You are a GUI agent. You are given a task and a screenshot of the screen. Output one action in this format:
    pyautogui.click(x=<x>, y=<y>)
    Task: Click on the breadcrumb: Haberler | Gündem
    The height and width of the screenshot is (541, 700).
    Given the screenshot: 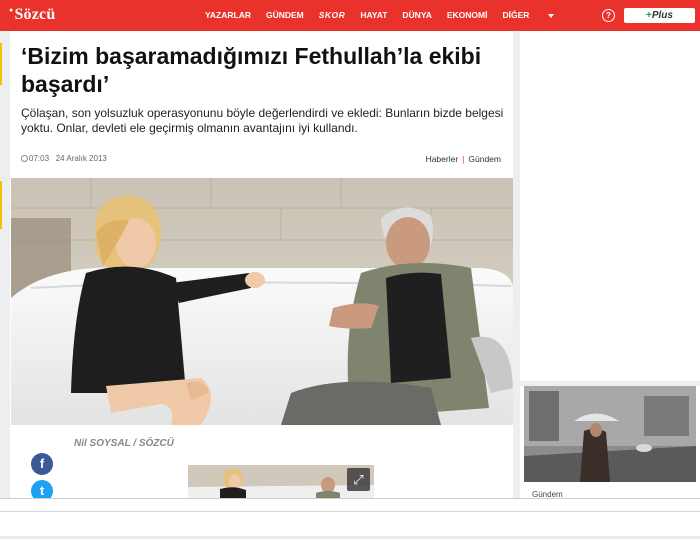 What is the action you would take?
    pyautogui.click(x=463, y=159)
    